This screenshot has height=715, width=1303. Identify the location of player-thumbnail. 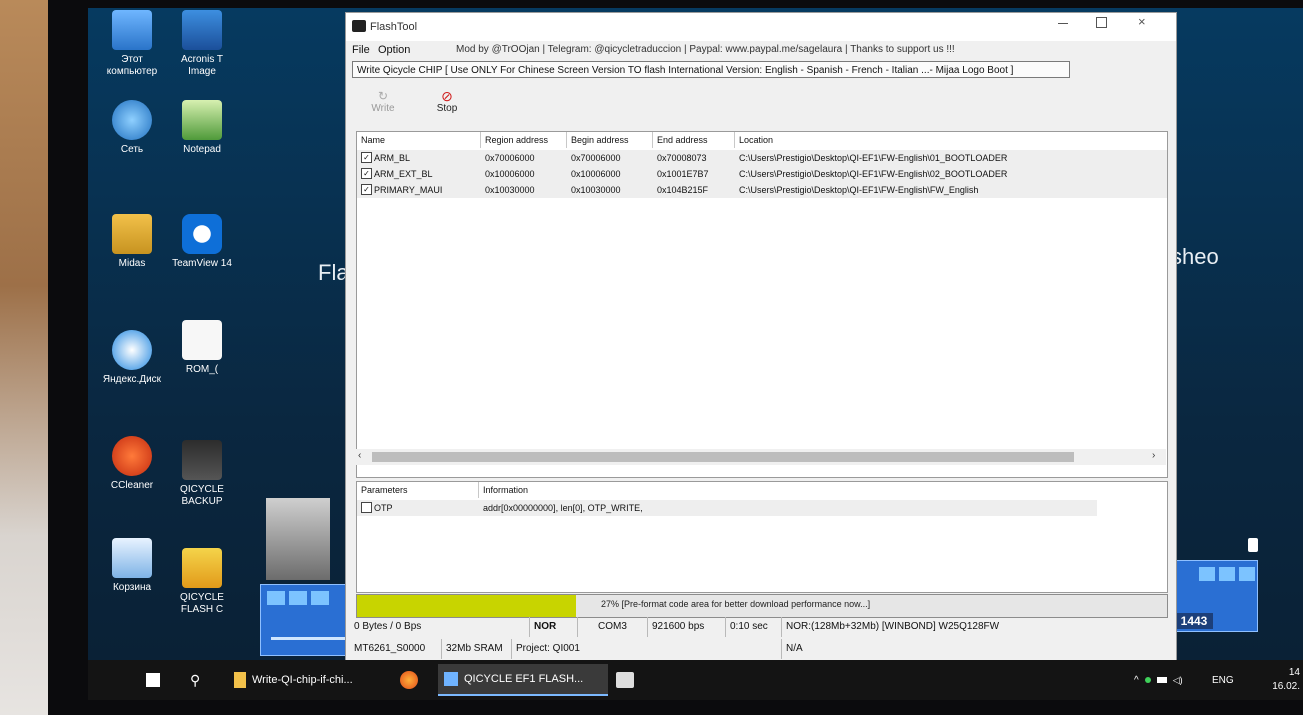
(298, 539).